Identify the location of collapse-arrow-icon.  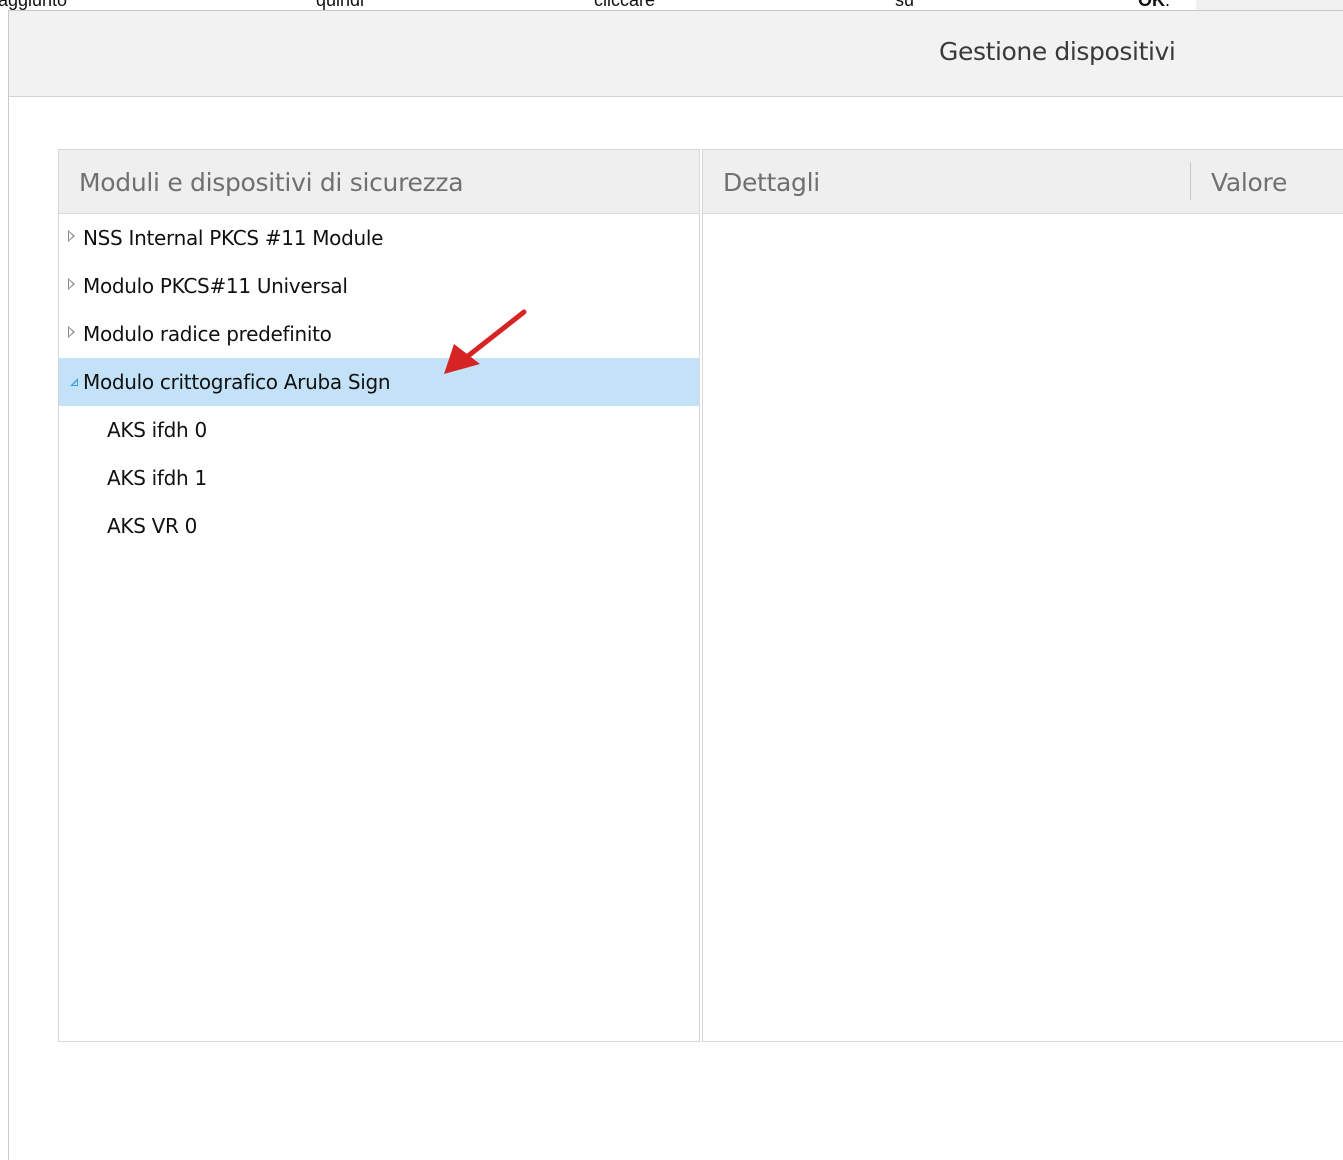
(74, 382).